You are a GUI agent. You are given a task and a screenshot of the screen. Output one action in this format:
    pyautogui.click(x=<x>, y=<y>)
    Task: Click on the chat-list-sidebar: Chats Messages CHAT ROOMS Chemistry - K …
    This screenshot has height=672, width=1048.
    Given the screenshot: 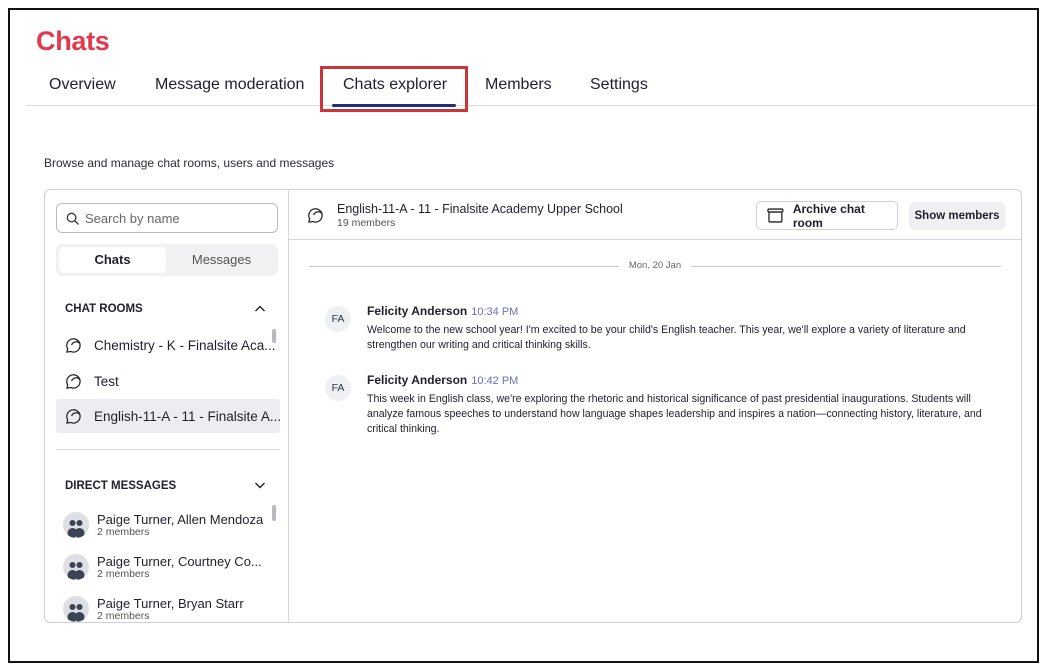 What is the action you would take?
    pyautogui.click(x=167, y=406)
    